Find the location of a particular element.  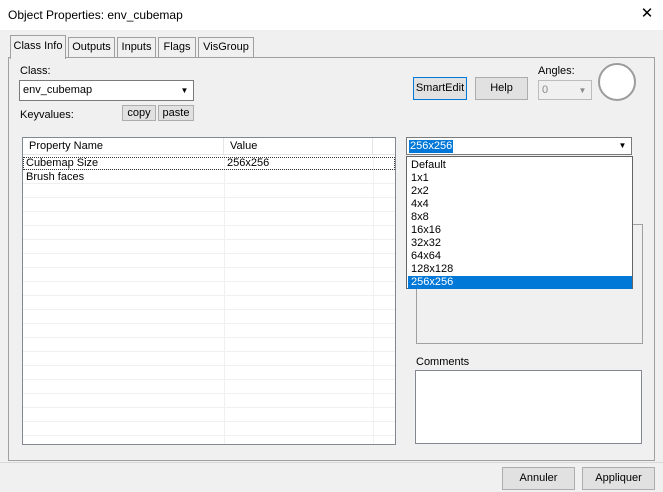

keyvalues-label: Keyvalues: is located at coordinates (47, 115).